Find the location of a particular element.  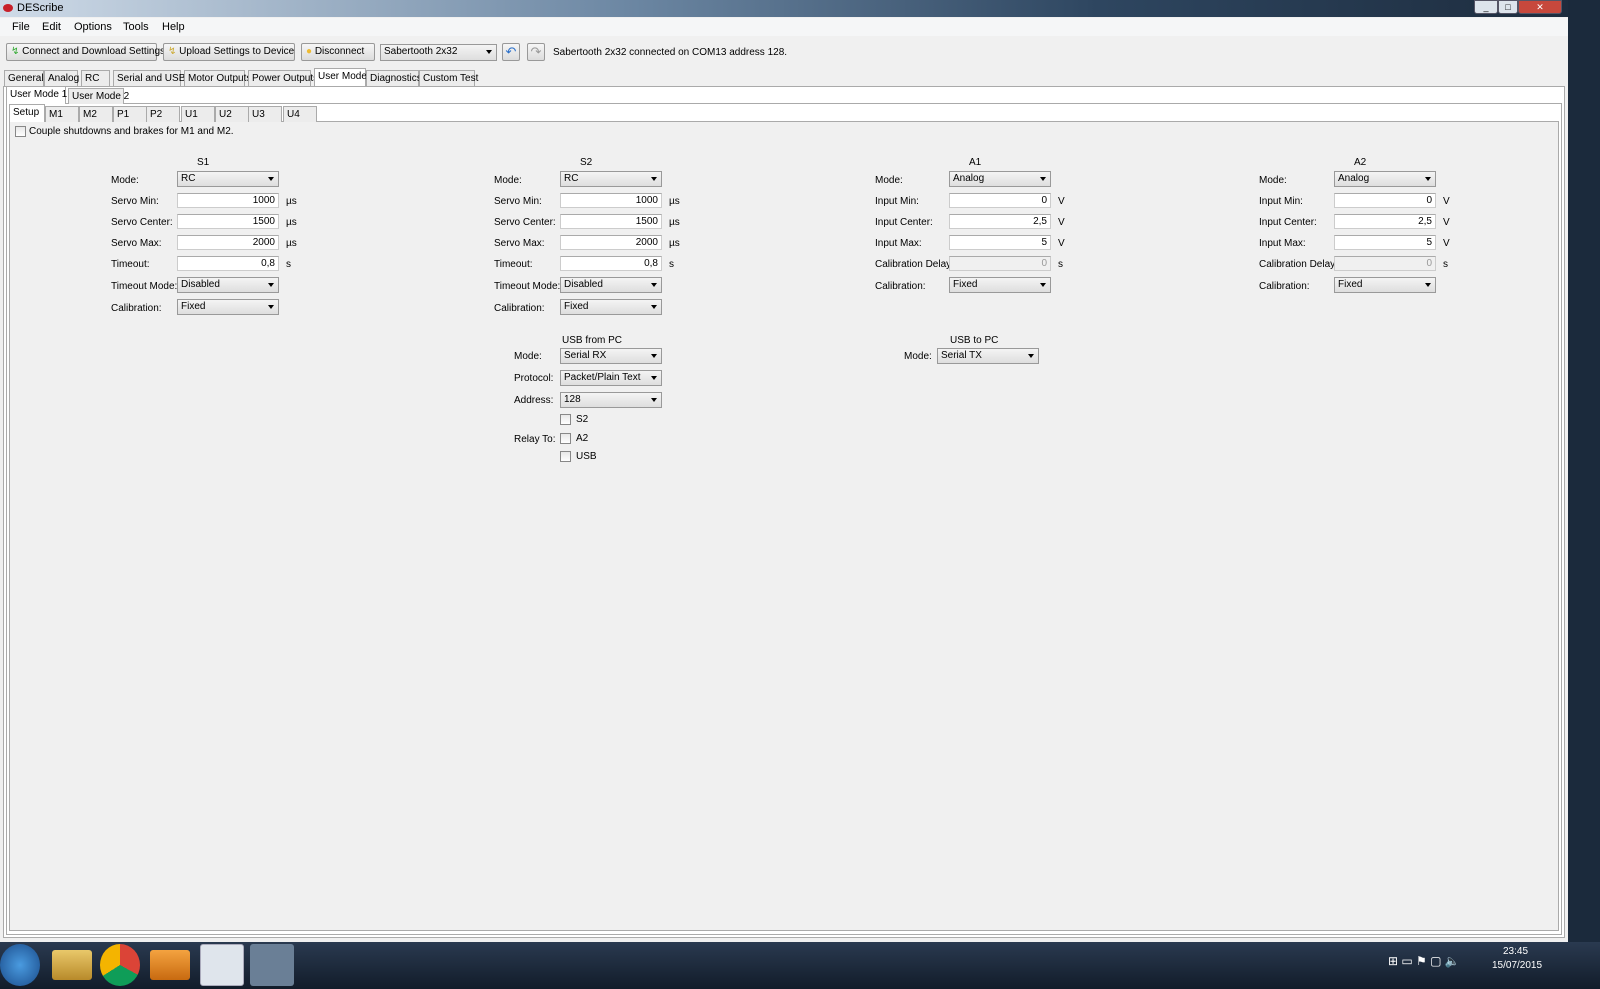

disconnect-icon: ● is located at coordinates (309, 51).